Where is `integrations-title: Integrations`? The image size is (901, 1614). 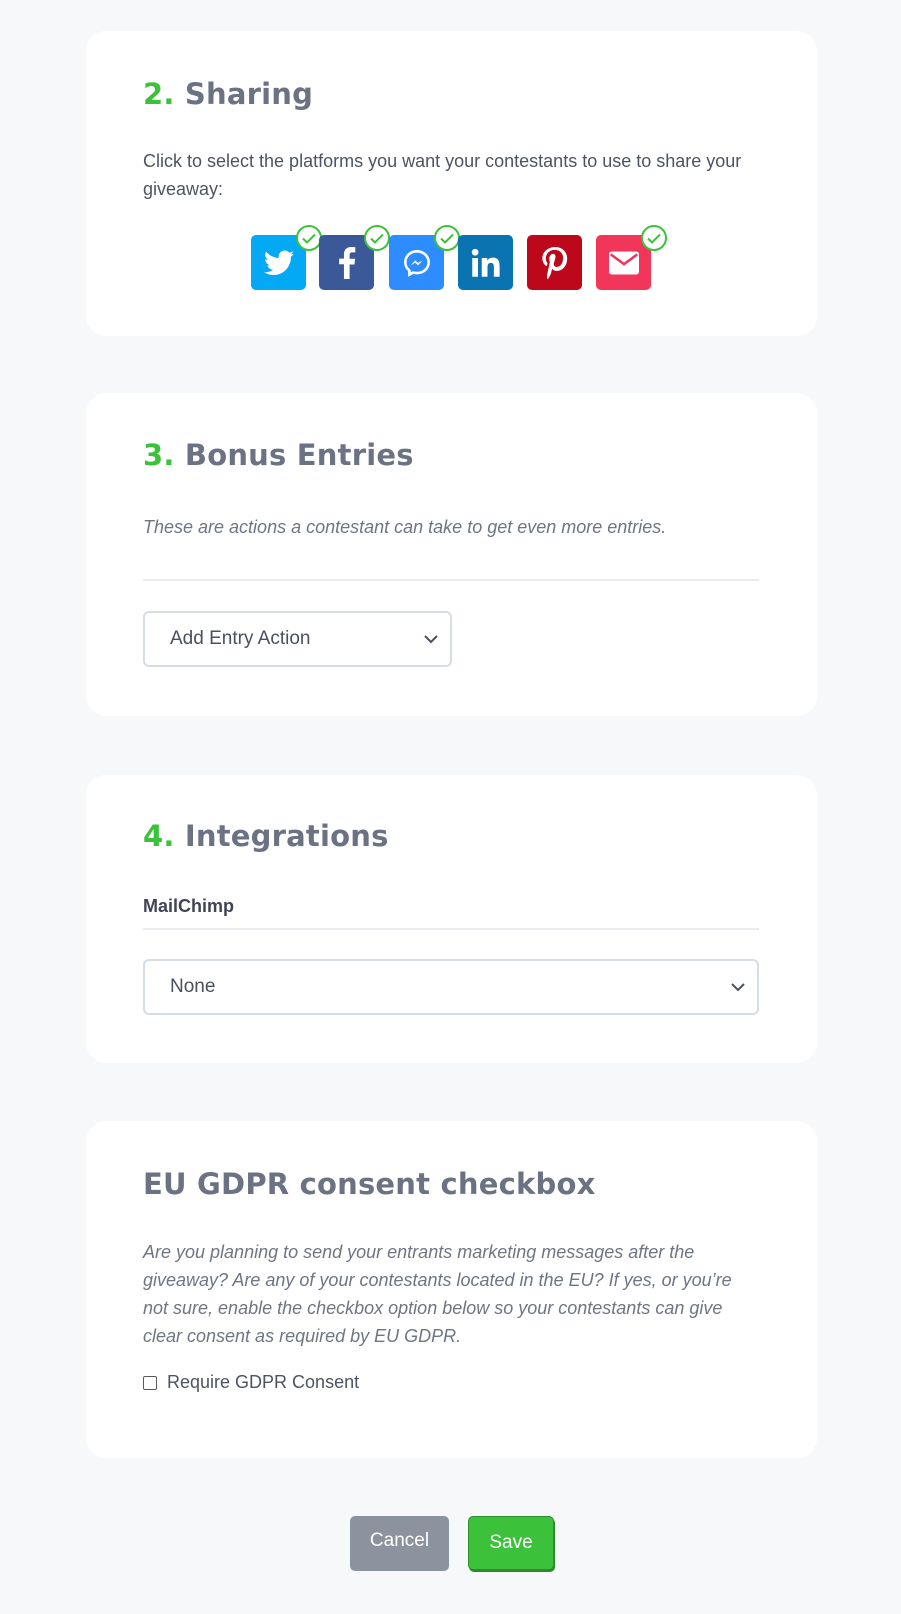
integrations-title: Integrations is located at coordinates (286, 836).